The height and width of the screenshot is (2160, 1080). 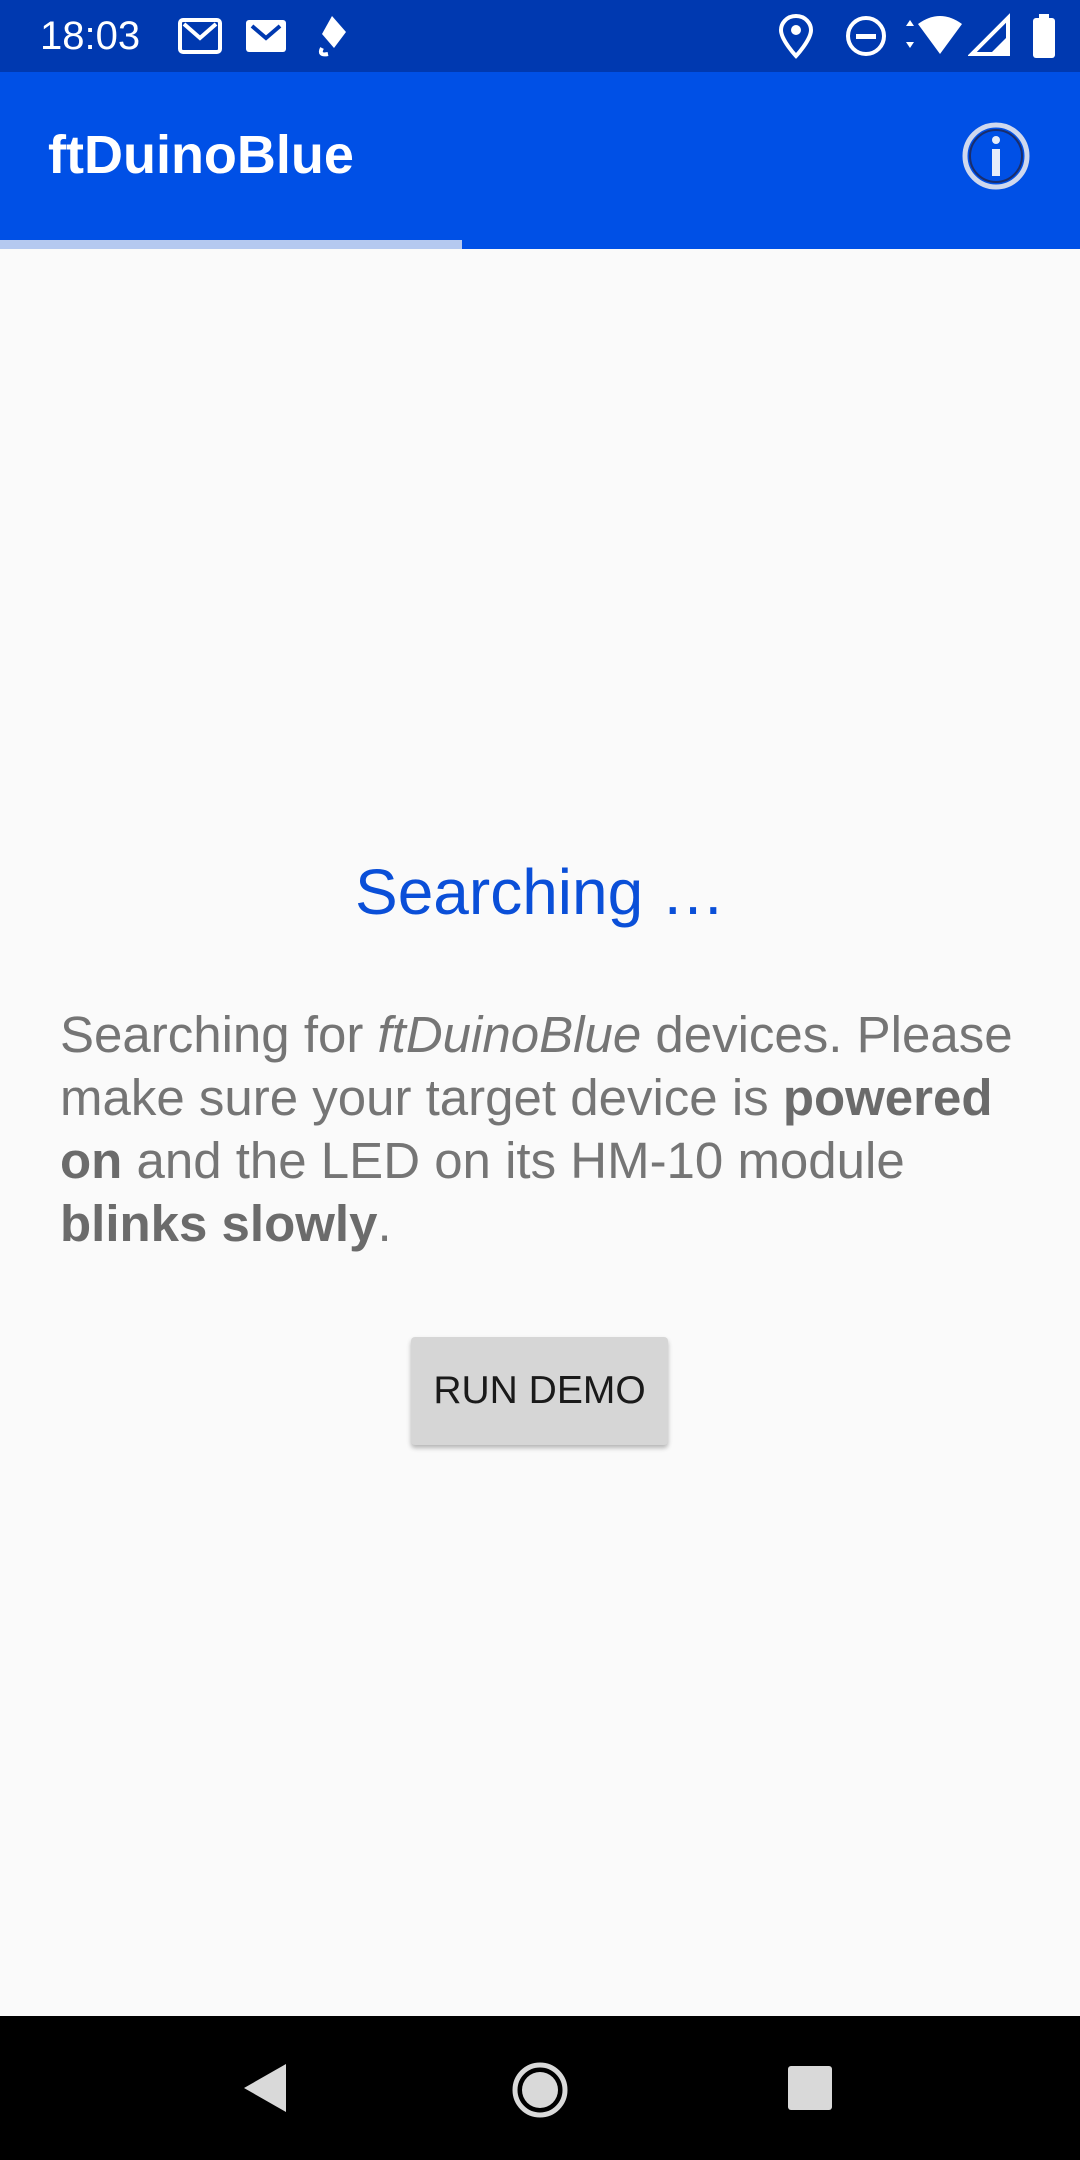 I want to click on wifi-icon, so click(x=934, y=35).